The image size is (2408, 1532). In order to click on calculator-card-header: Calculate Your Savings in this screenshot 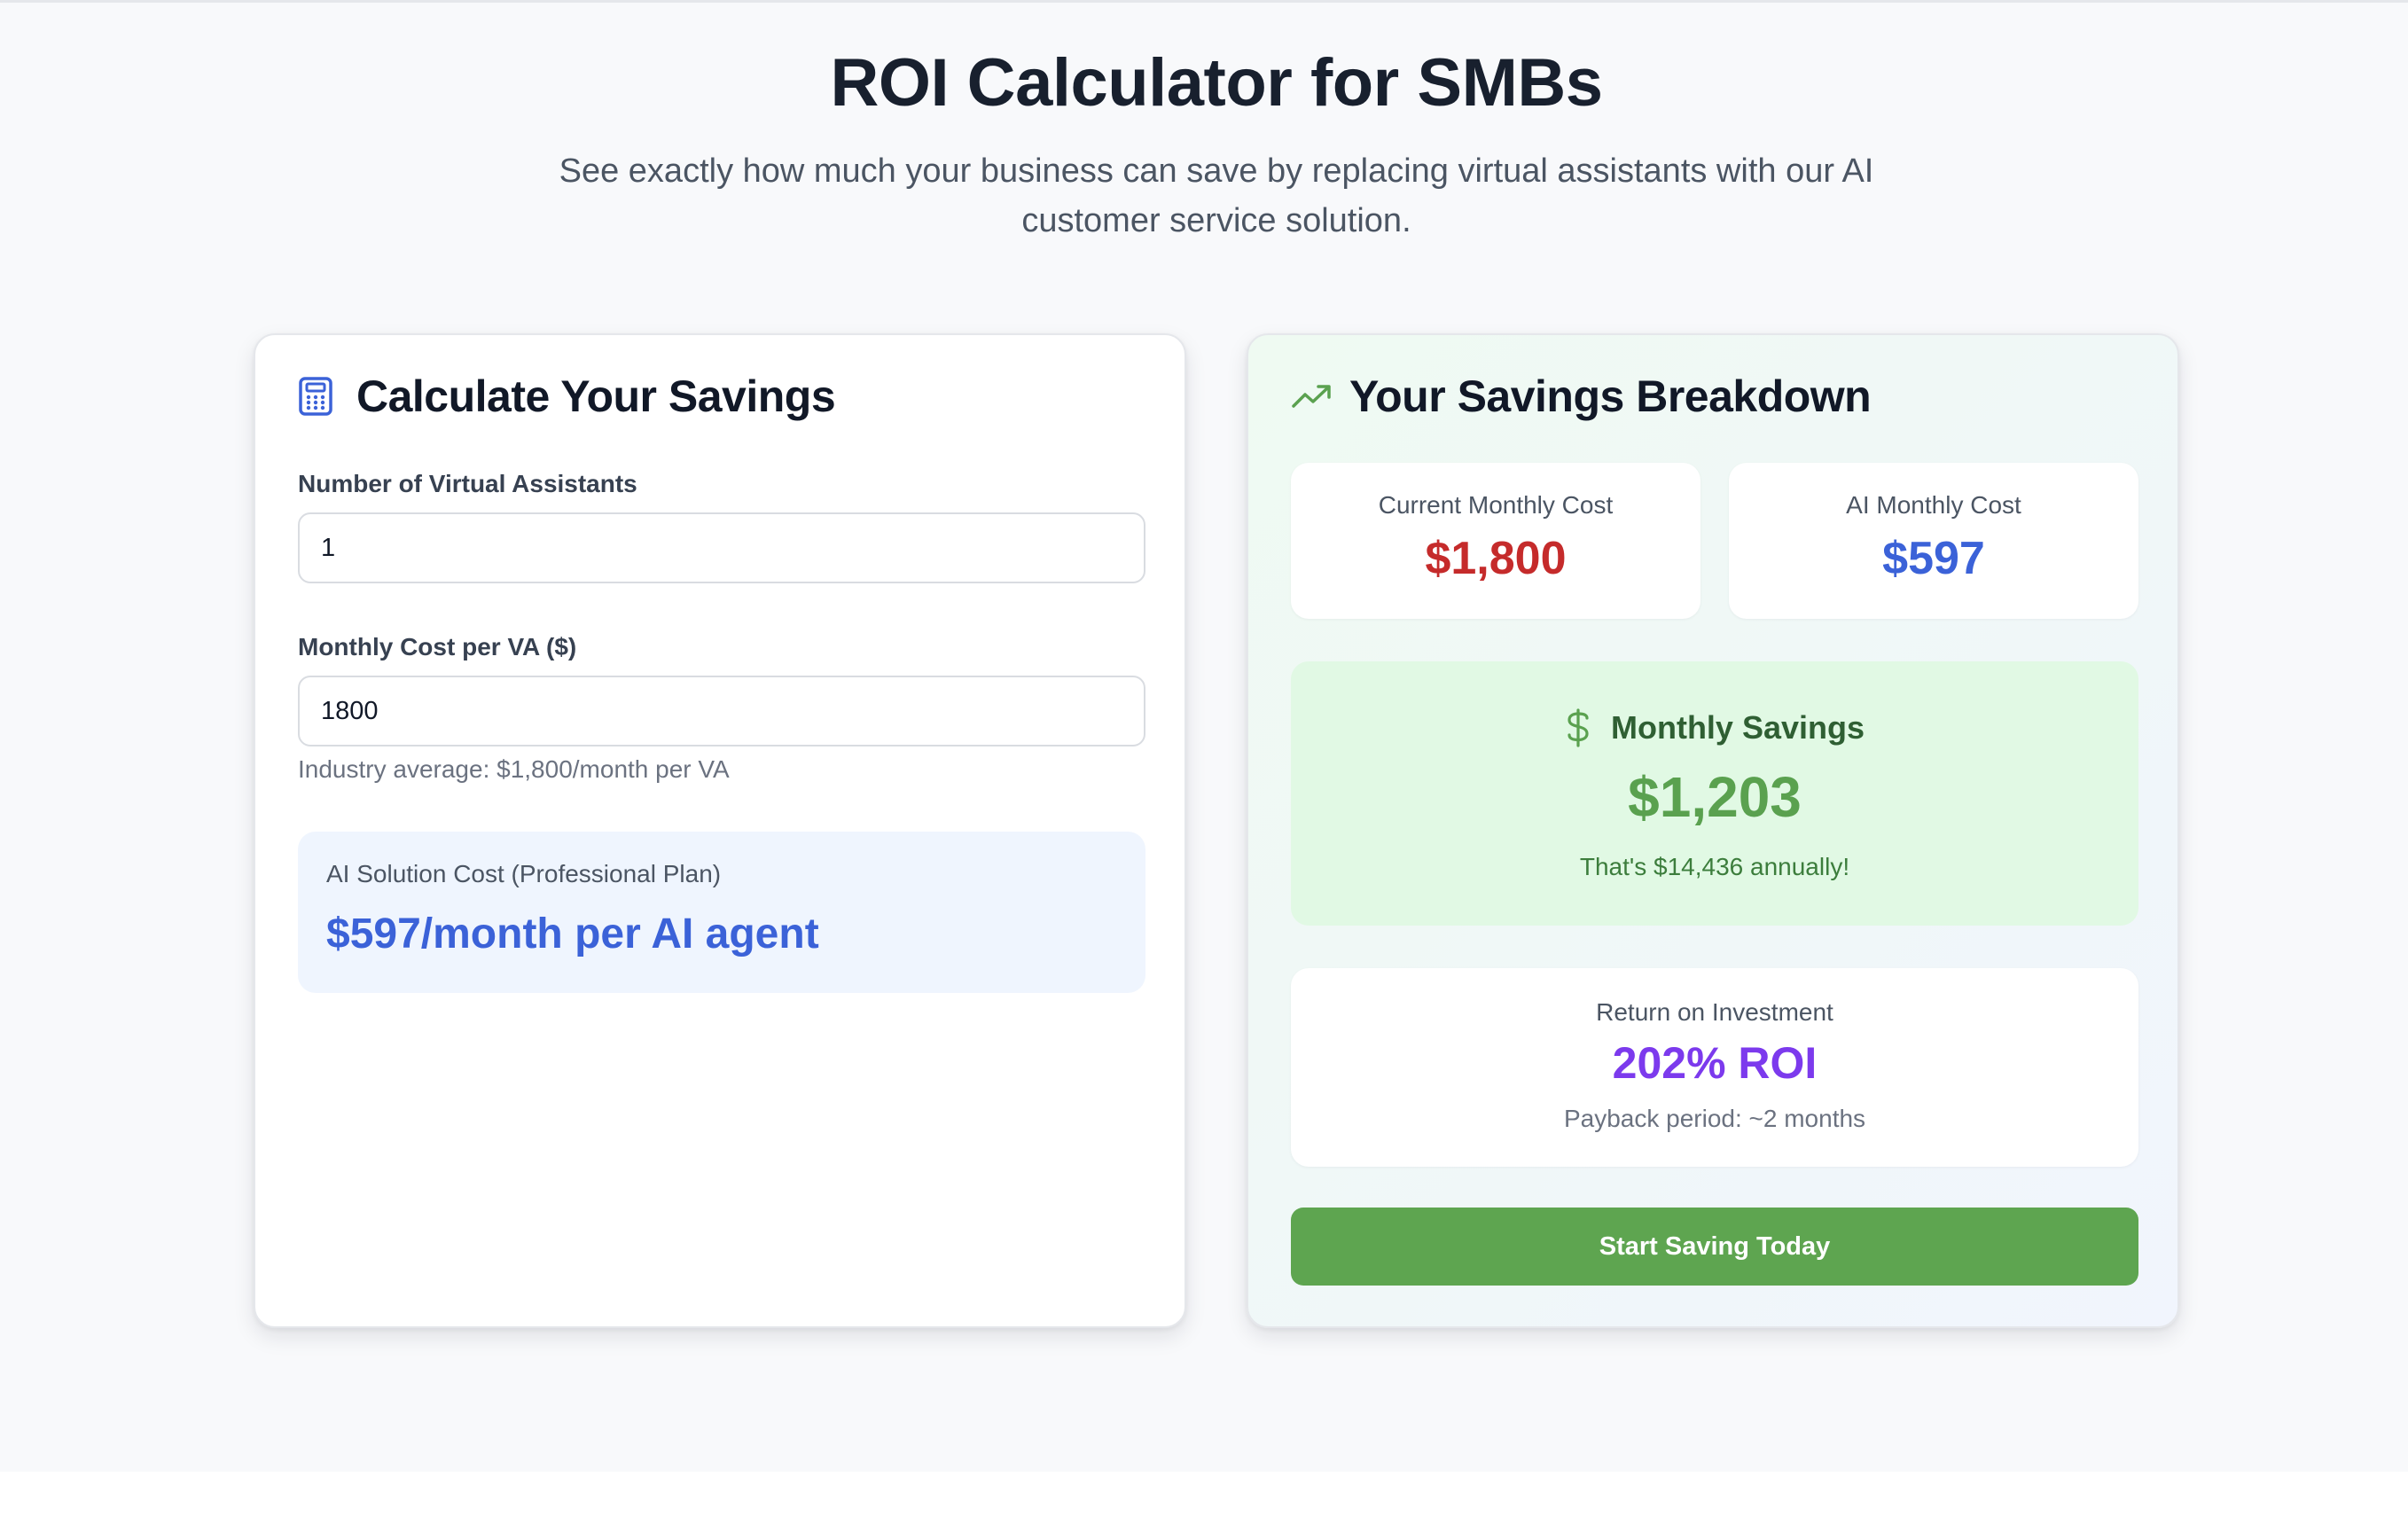, I will do `click(567, 397)`.